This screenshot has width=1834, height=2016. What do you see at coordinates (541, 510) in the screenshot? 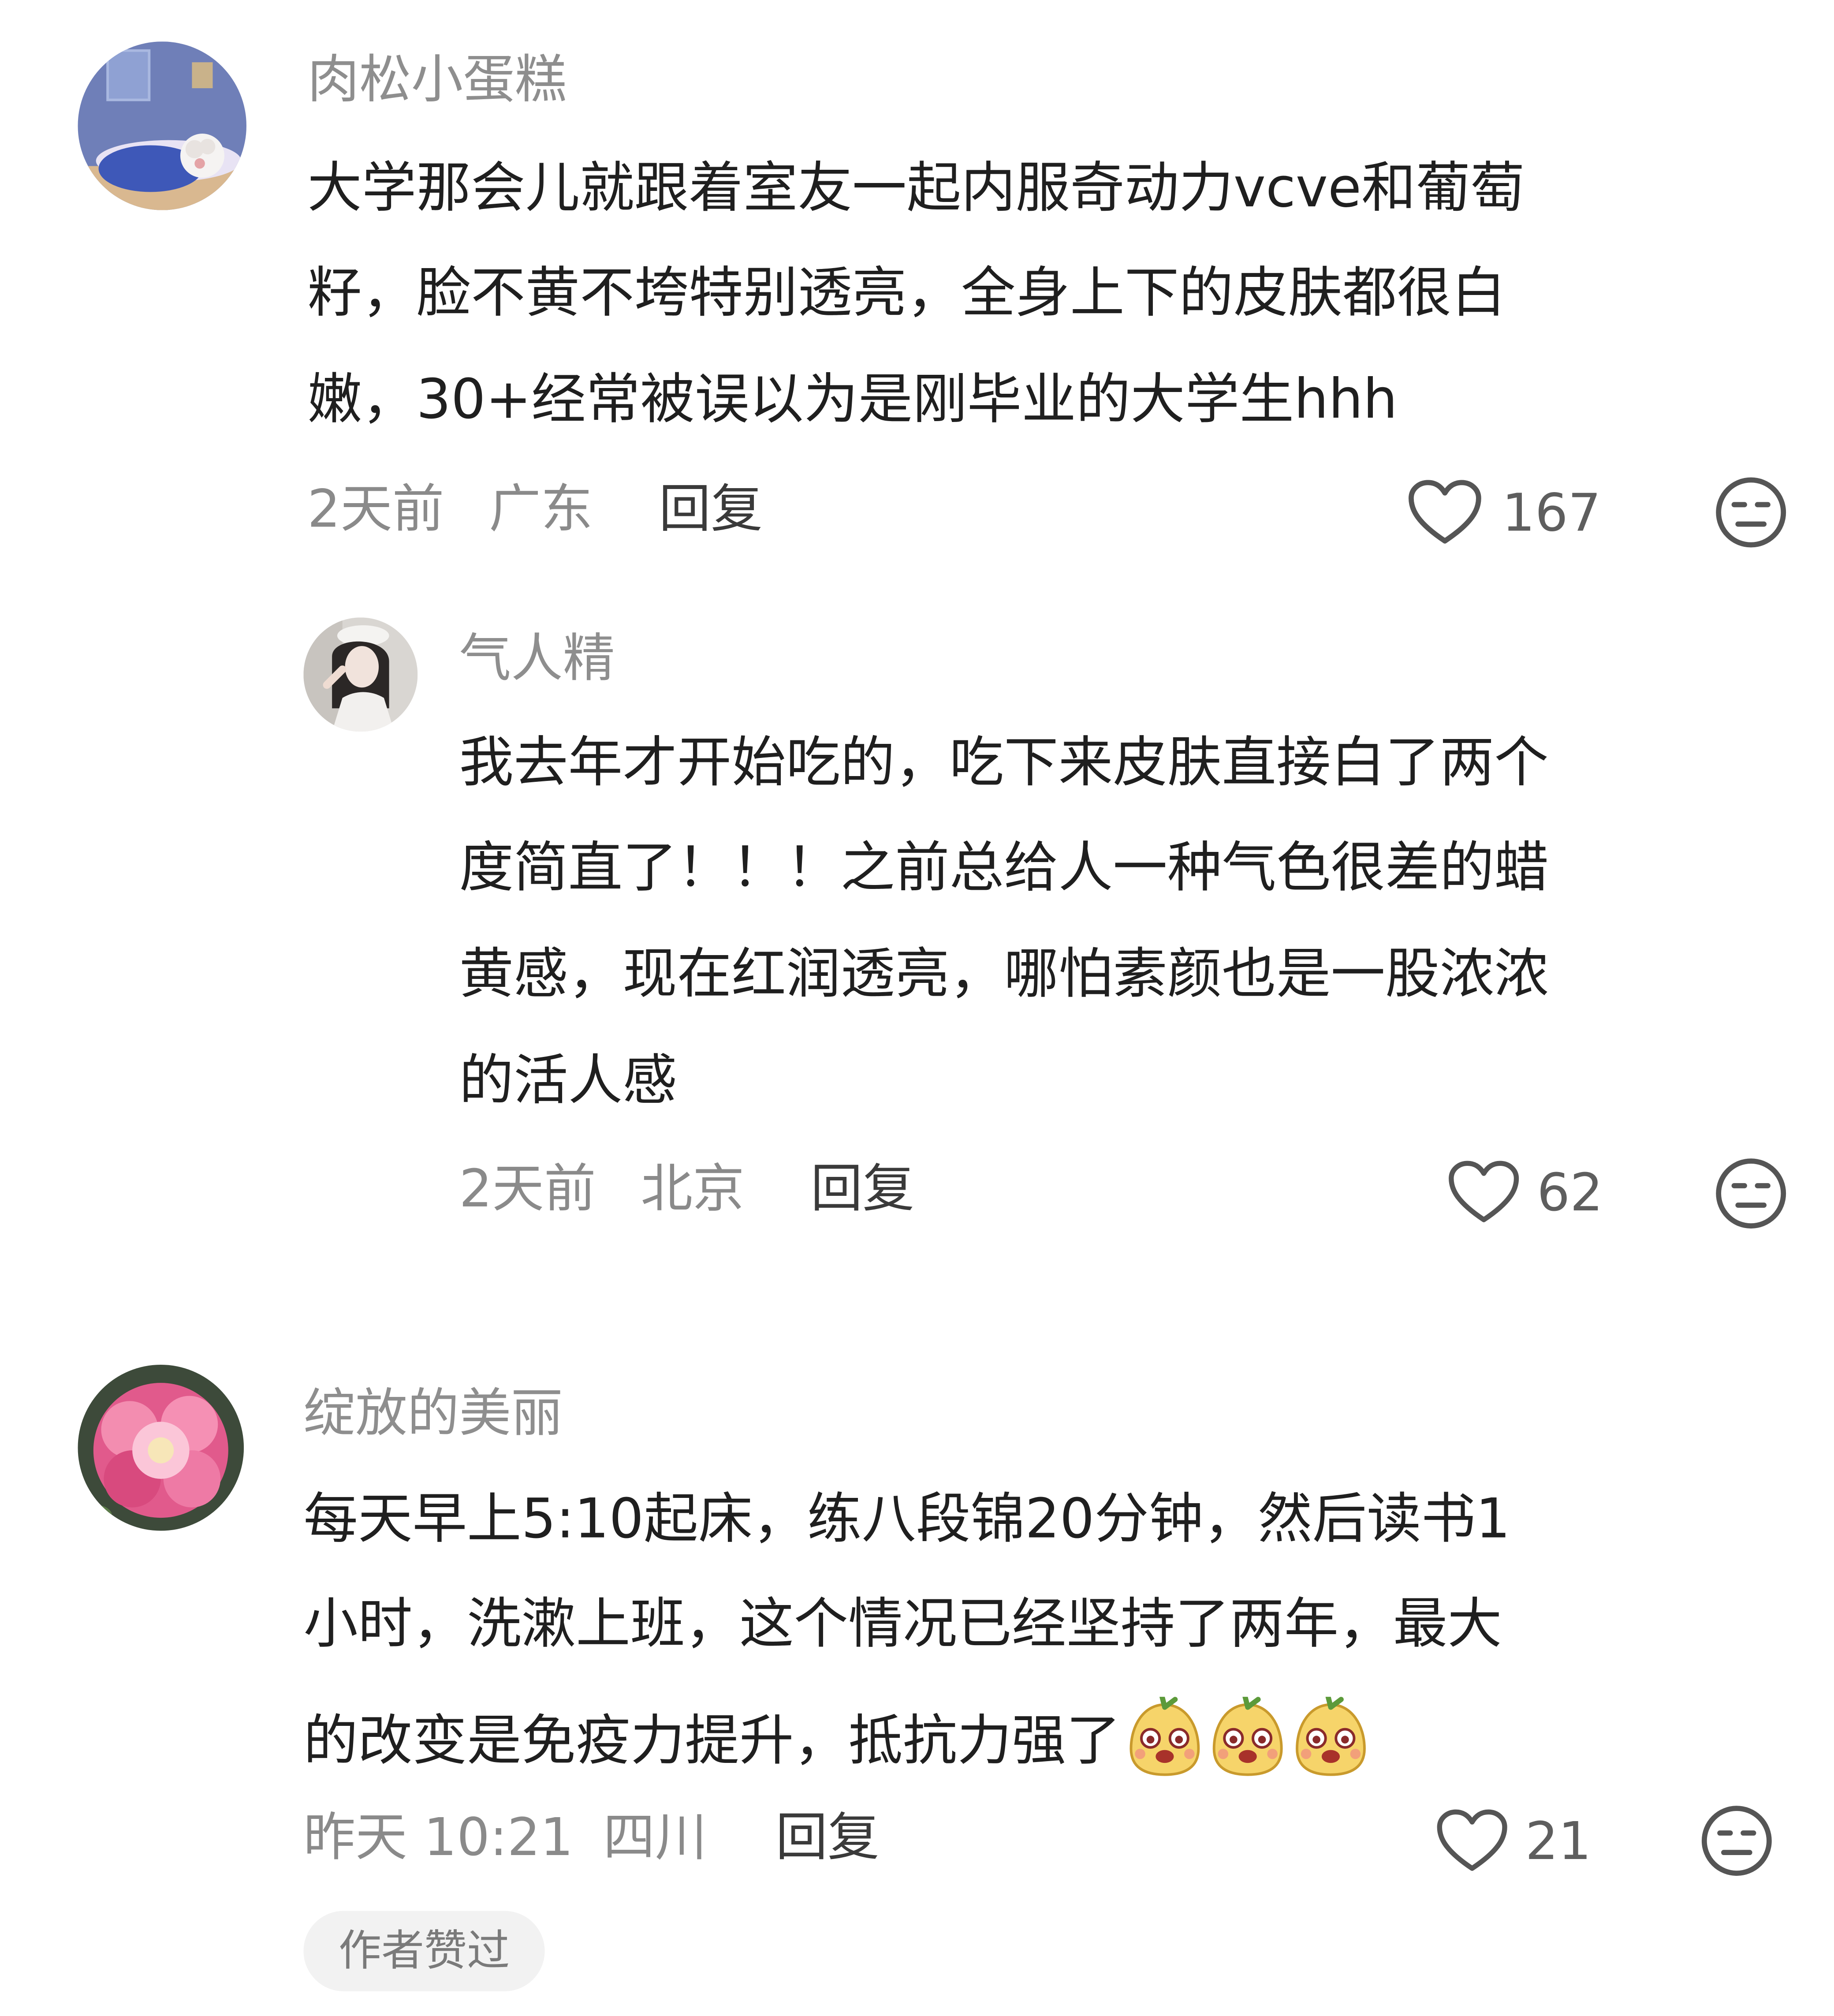
I see `comment-location: 广东` at bounding box center [541, 510].